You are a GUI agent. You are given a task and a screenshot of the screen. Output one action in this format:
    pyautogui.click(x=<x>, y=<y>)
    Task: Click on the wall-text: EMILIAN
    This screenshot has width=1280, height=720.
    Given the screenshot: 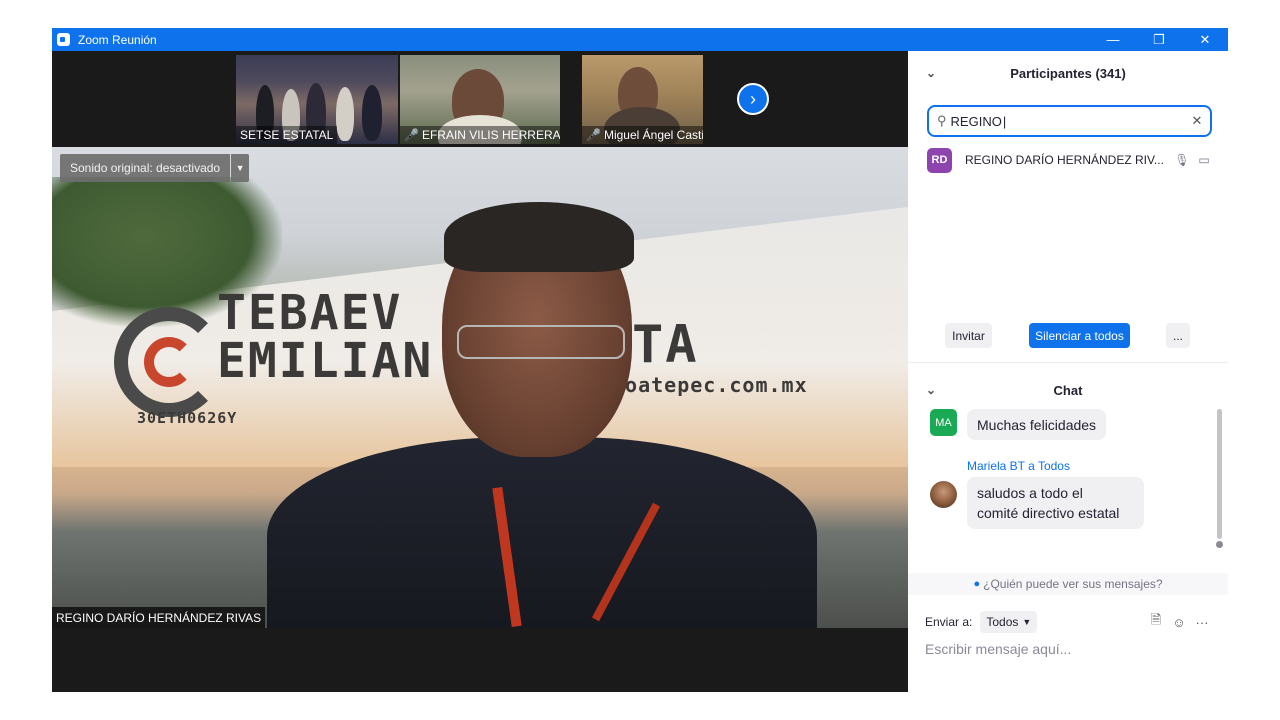 What is the action you would take?
    pyautogui.click(x=325, y=361)
    